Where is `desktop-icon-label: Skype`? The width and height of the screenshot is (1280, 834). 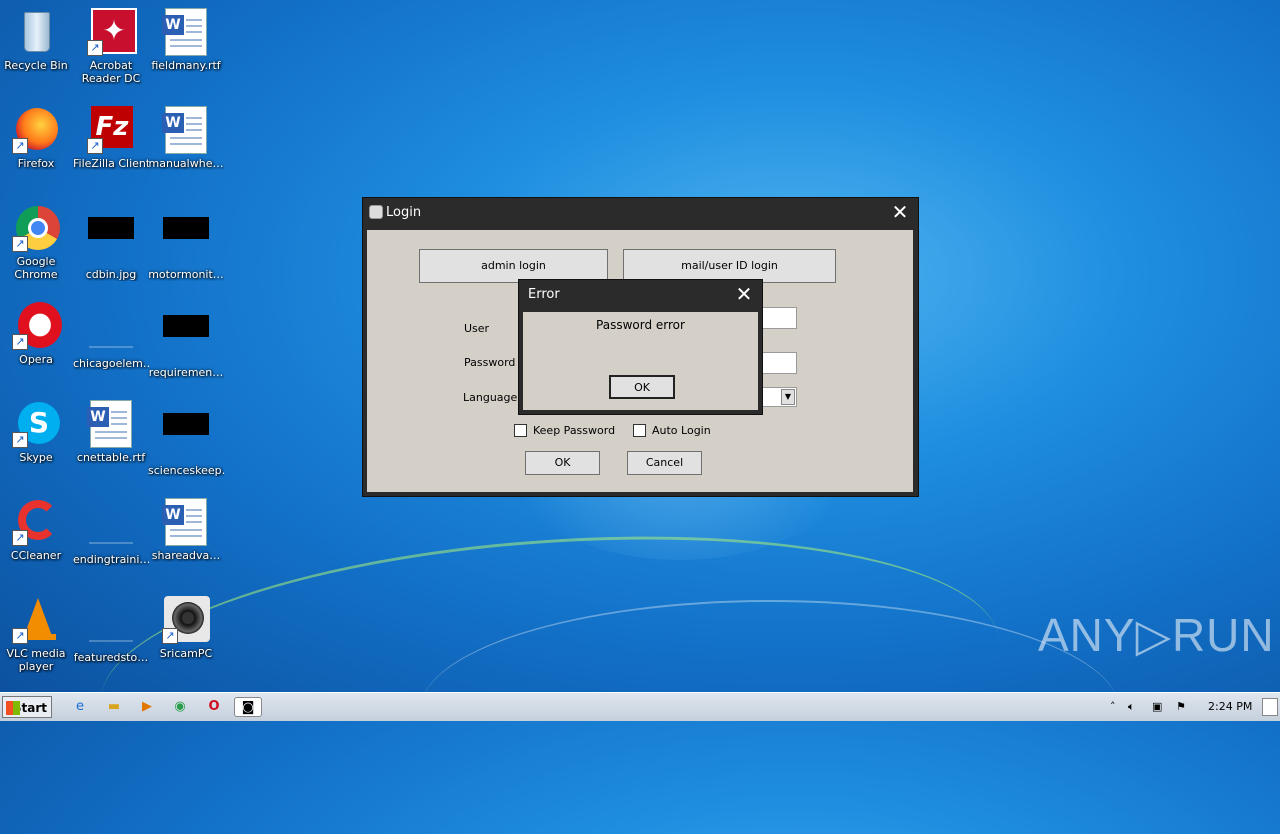 desktop-icon-label: Skype is located at coordinates (36, 457).